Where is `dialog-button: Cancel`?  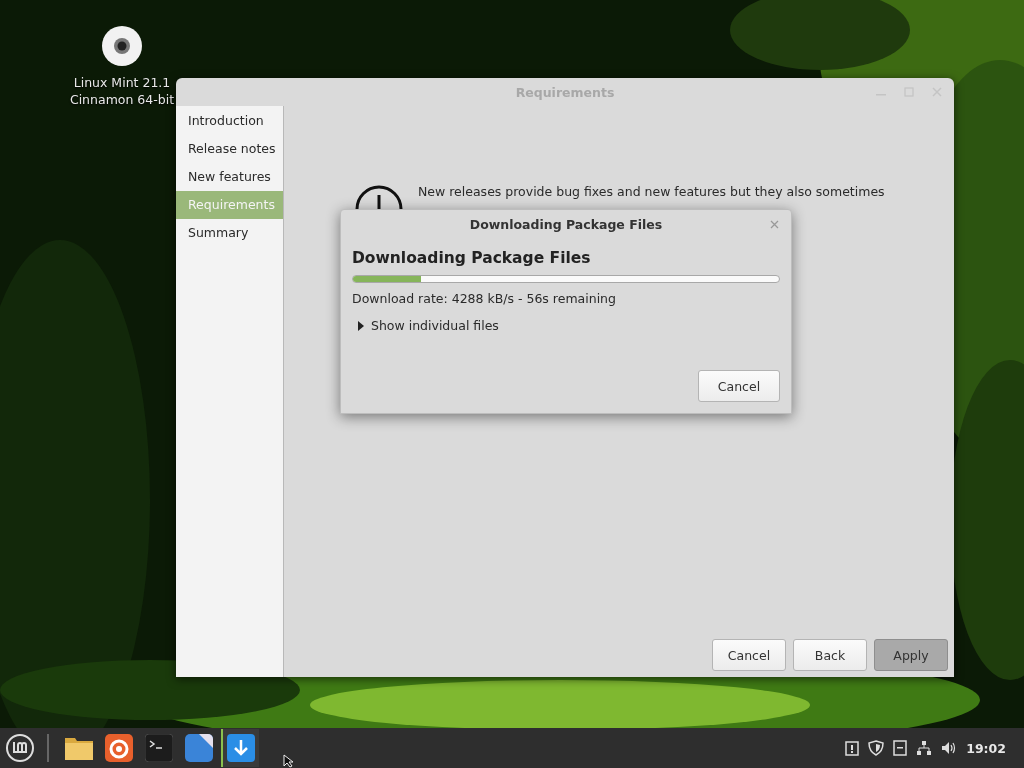 dialog-button: Cancel is located at coordinates (749, 655).